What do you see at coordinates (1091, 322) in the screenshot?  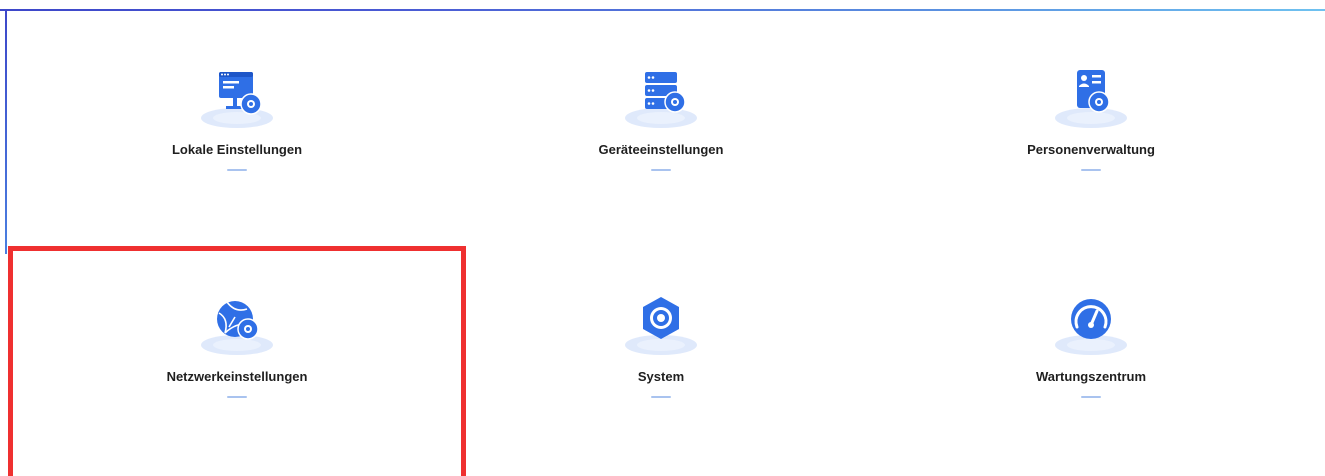 I see `speedometer-icon` at bounding box center [1091, 322].